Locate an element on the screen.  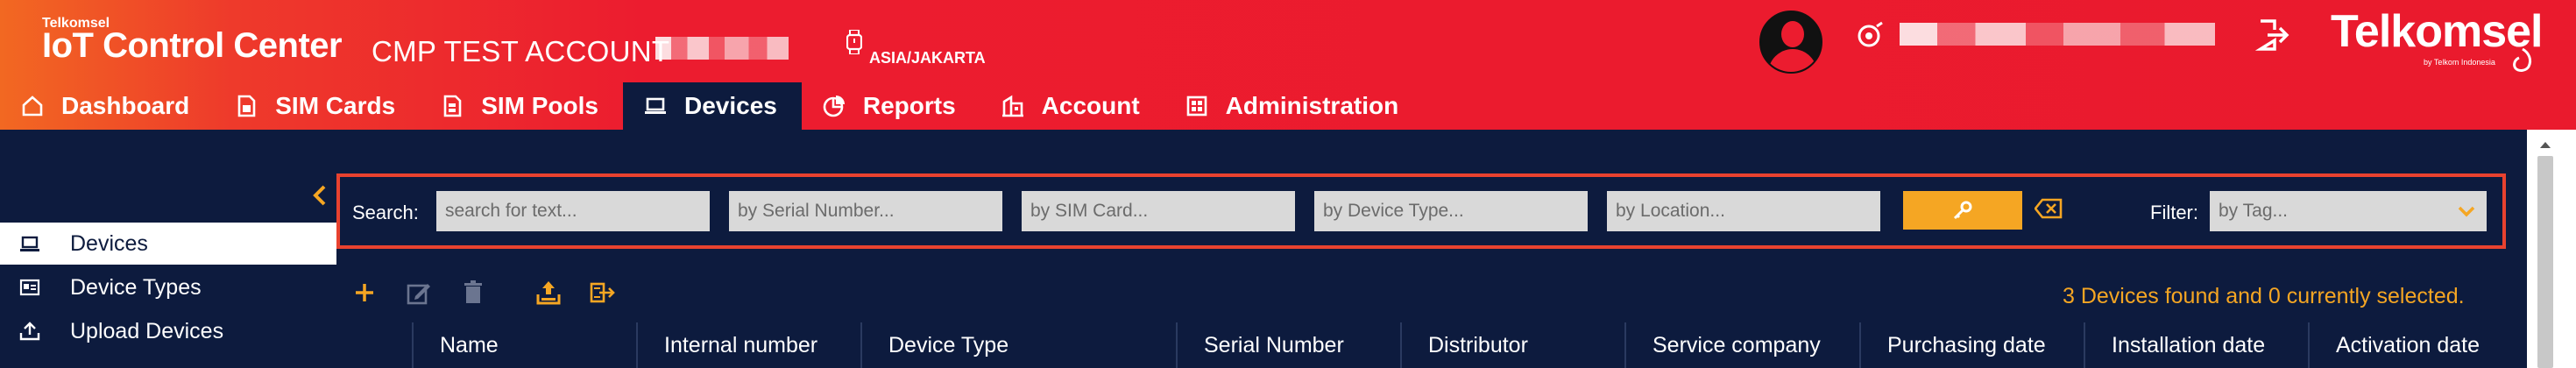
column-header-name: Name is located at coordinates (524, 345).